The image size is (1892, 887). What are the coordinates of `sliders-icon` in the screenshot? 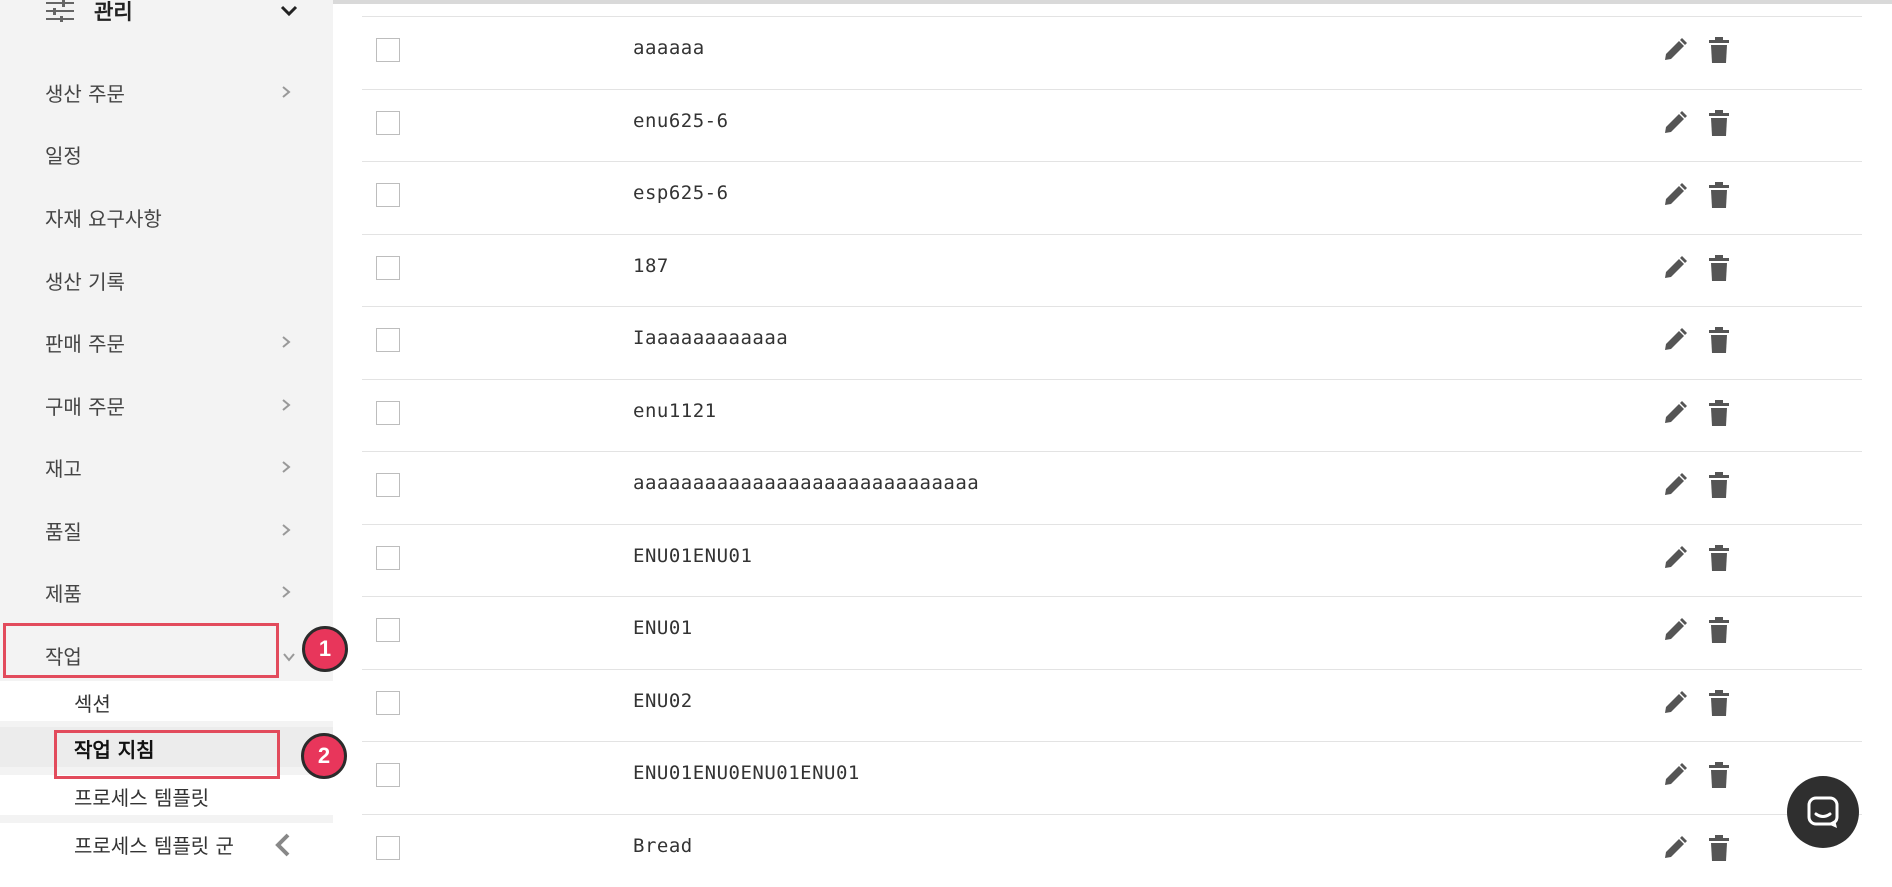 It's located at (60, 11).